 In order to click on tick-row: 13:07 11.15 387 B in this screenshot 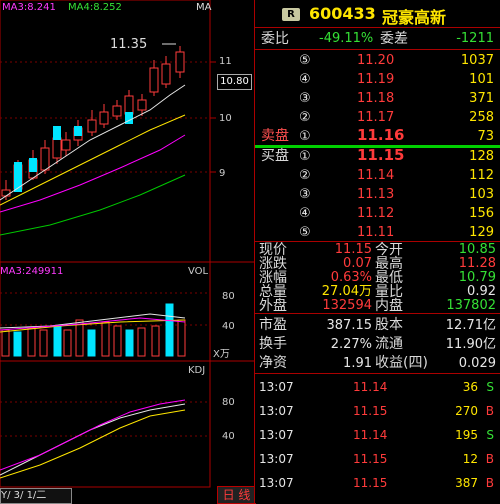, I will do `click(377, 483)`.